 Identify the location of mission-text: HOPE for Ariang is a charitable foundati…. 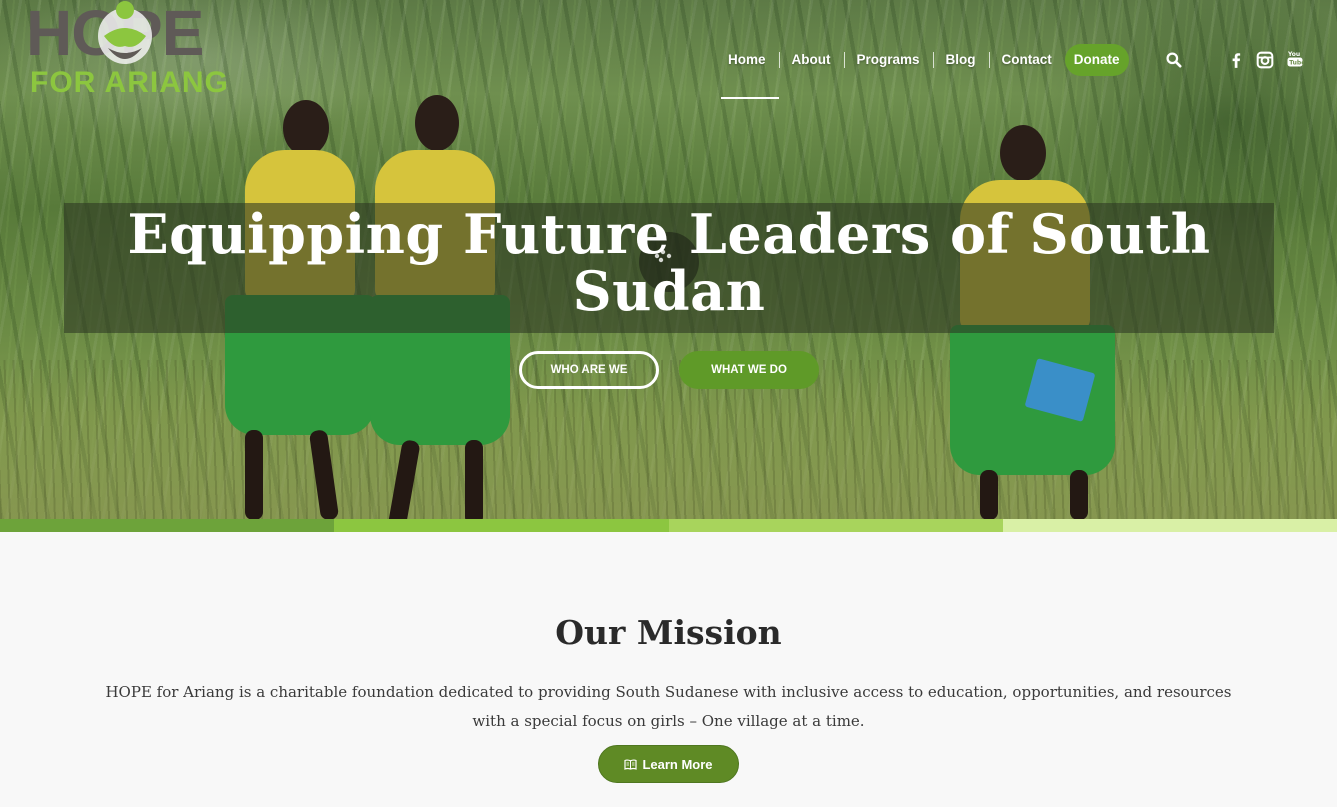
(668, 706).